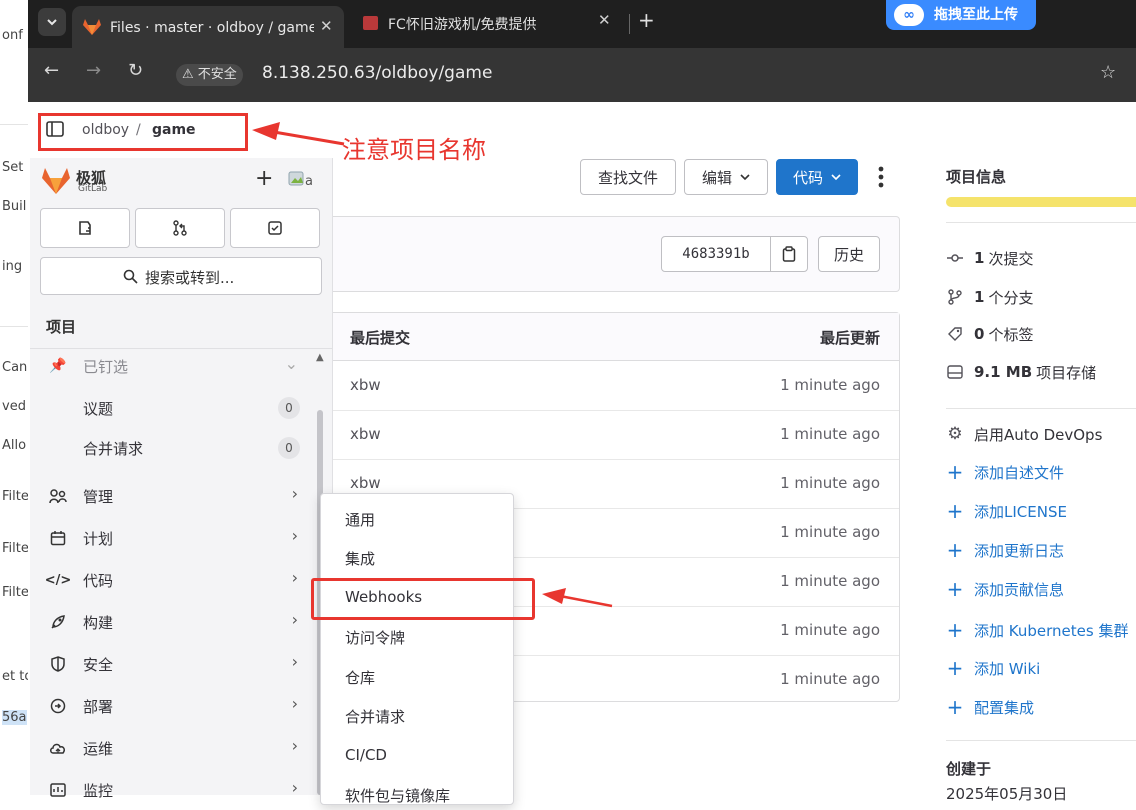  I want to click on history-button: 历史, so click(849, 254).